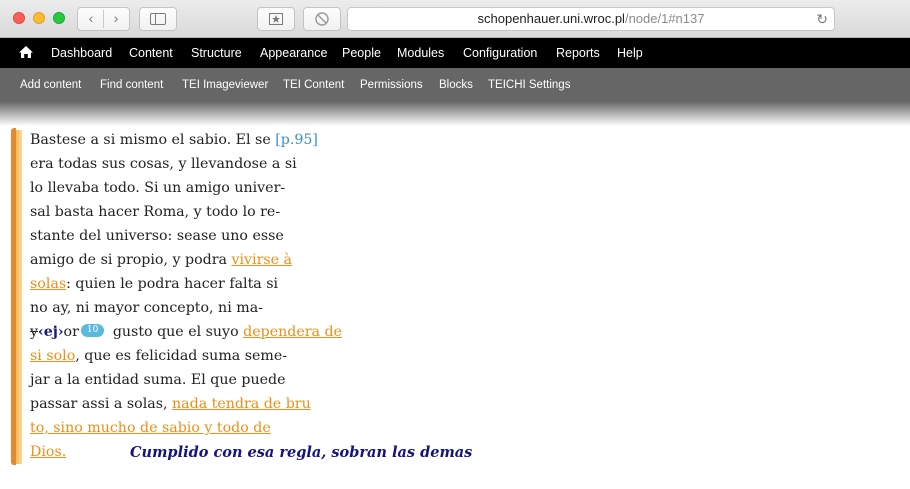  I want to click on menu-structure: Structure, so click(216, 53).